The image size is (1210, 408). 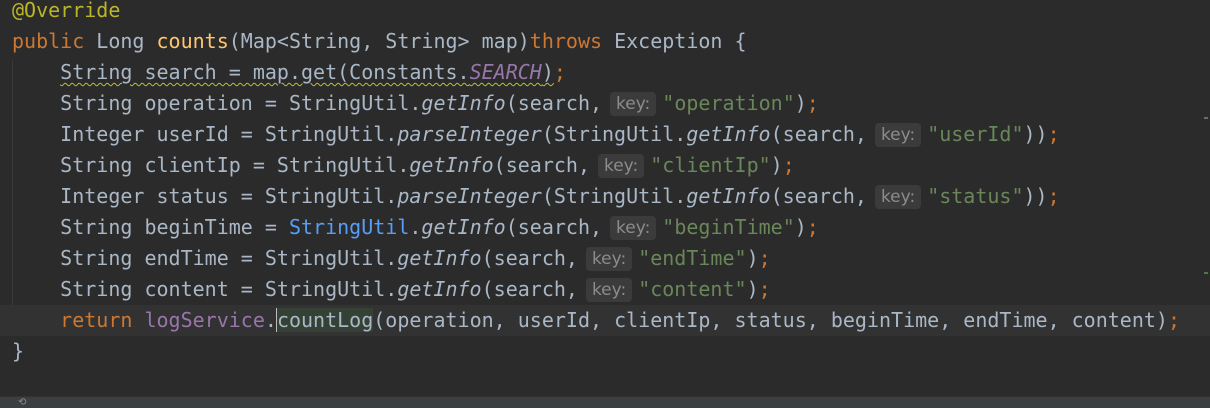 What do you see at coordinates (605, 351) in the screenshot?
I see `code-line: }` at bounding box center [605, 351].